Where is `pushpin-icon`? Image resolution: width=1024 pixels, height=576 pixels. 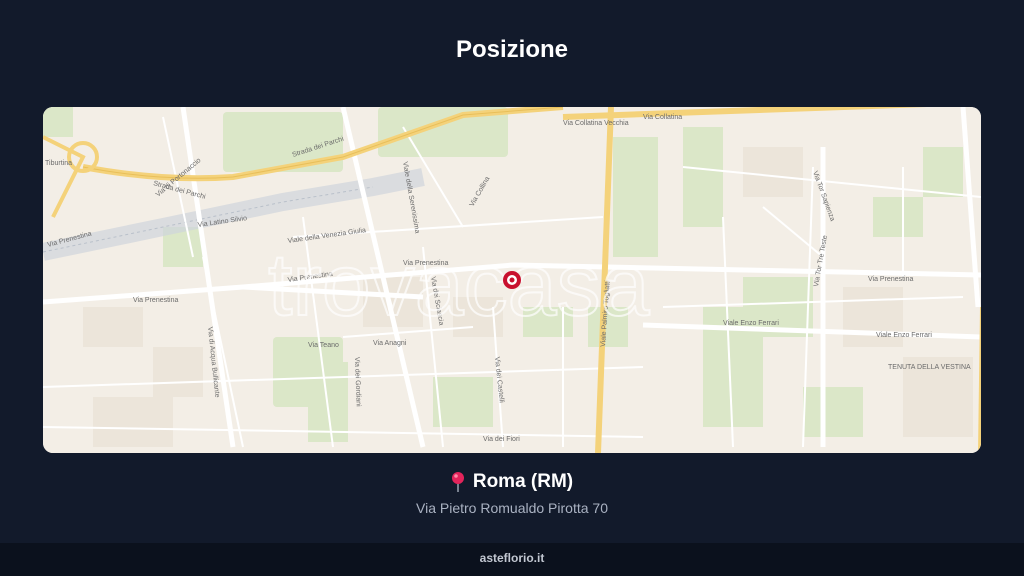
pushpin-icon is located at coordinates (457, 481).